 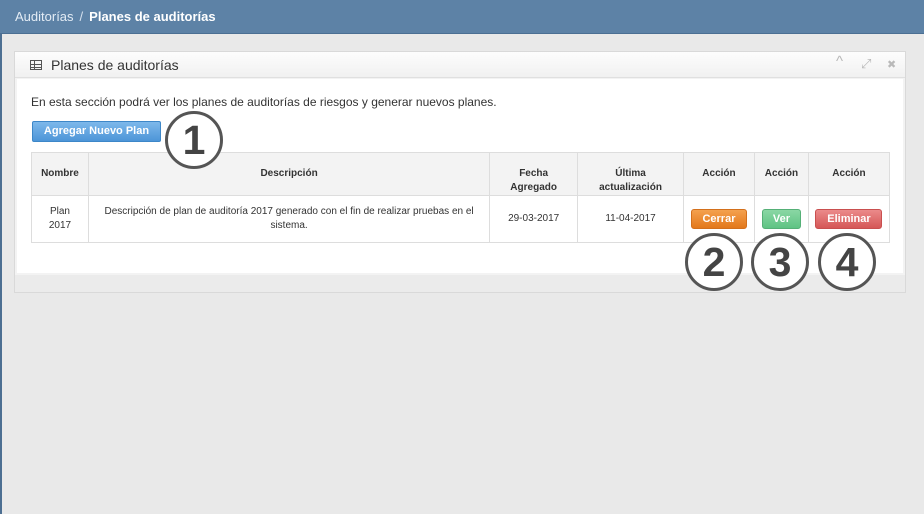 I want to click on col-nombre: Nombre, so click(x=60, y=174).